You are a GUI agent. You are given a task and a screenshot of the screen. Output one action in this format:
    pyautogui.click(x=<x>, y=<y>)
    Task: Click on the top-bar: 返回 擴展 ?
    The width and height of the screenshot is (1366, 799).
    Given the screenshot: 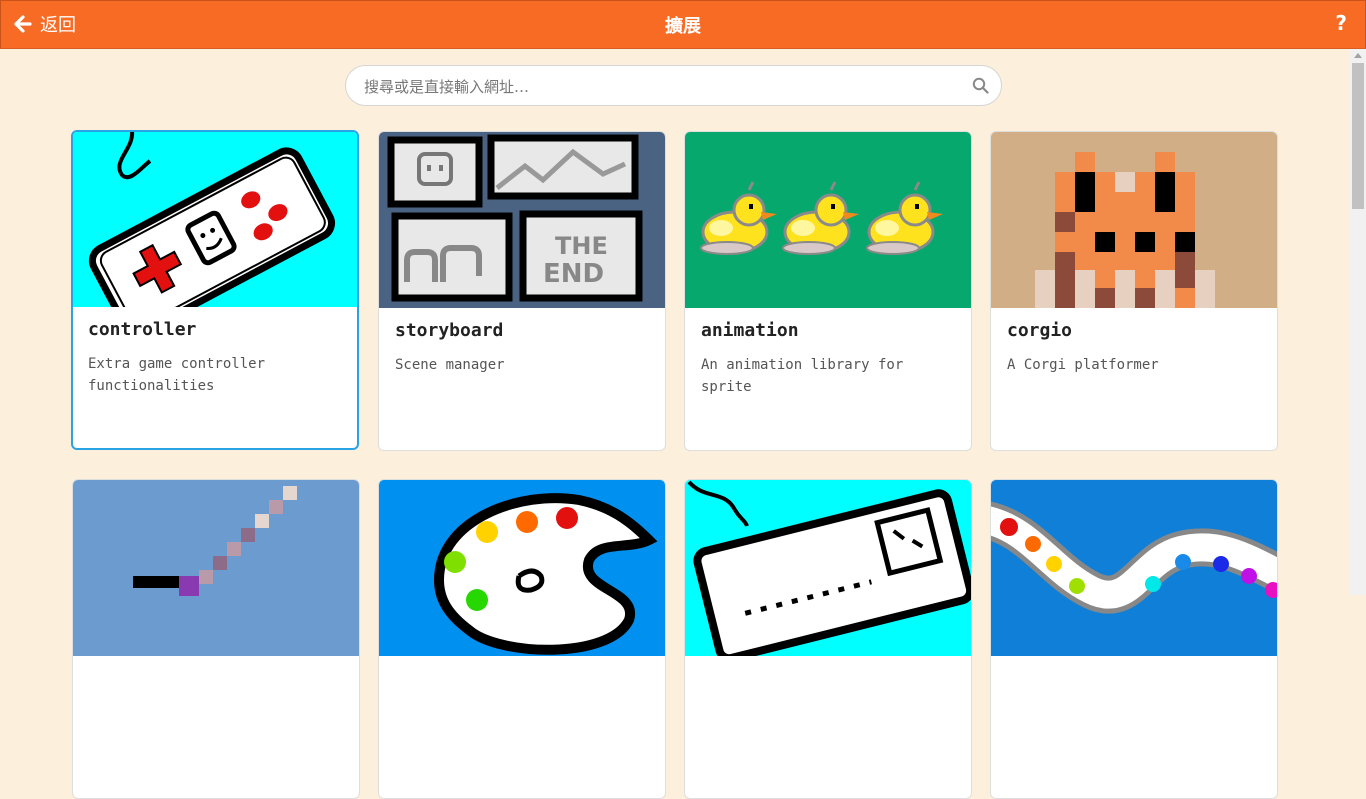 What is the action you would take?
    pyautogui.click(x=683, y=24)
    